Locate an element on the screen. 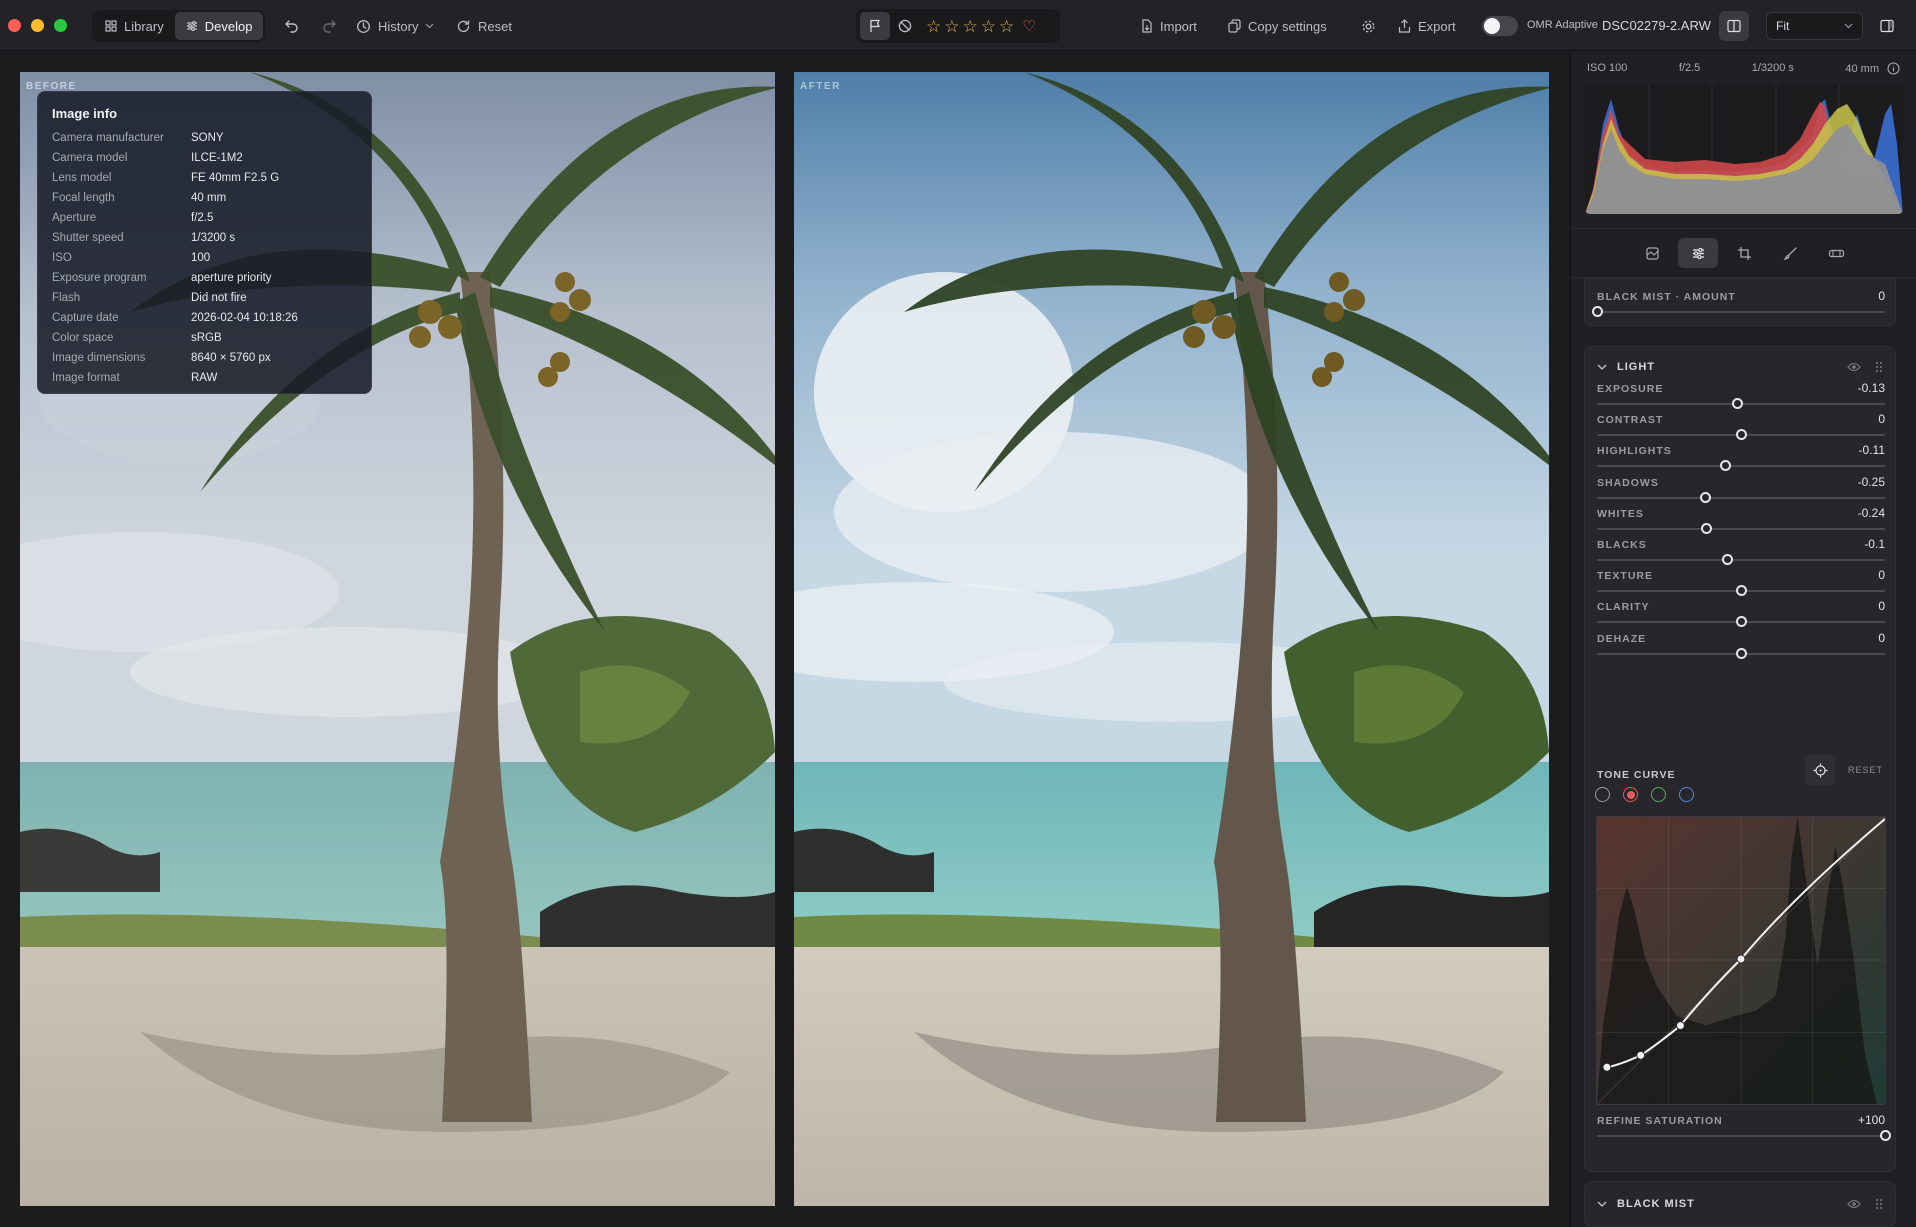 This screenshot has width=1916, height=1227. slider-label: REFINE SATURATION is located at coordinates (1660, 1121).